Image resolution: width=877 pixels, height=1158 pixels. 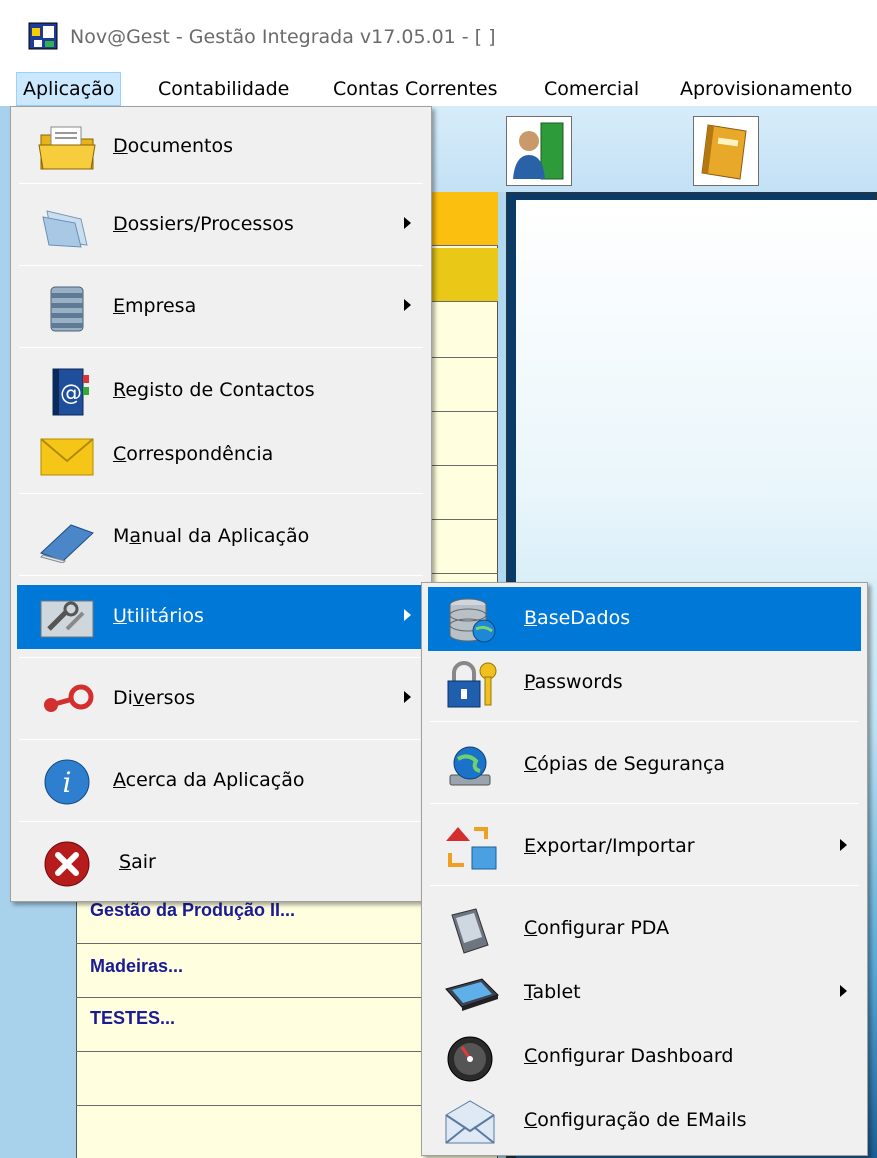 I want to click on menu-item-correspondencia: Correspondência, so click(x=221, y=455).